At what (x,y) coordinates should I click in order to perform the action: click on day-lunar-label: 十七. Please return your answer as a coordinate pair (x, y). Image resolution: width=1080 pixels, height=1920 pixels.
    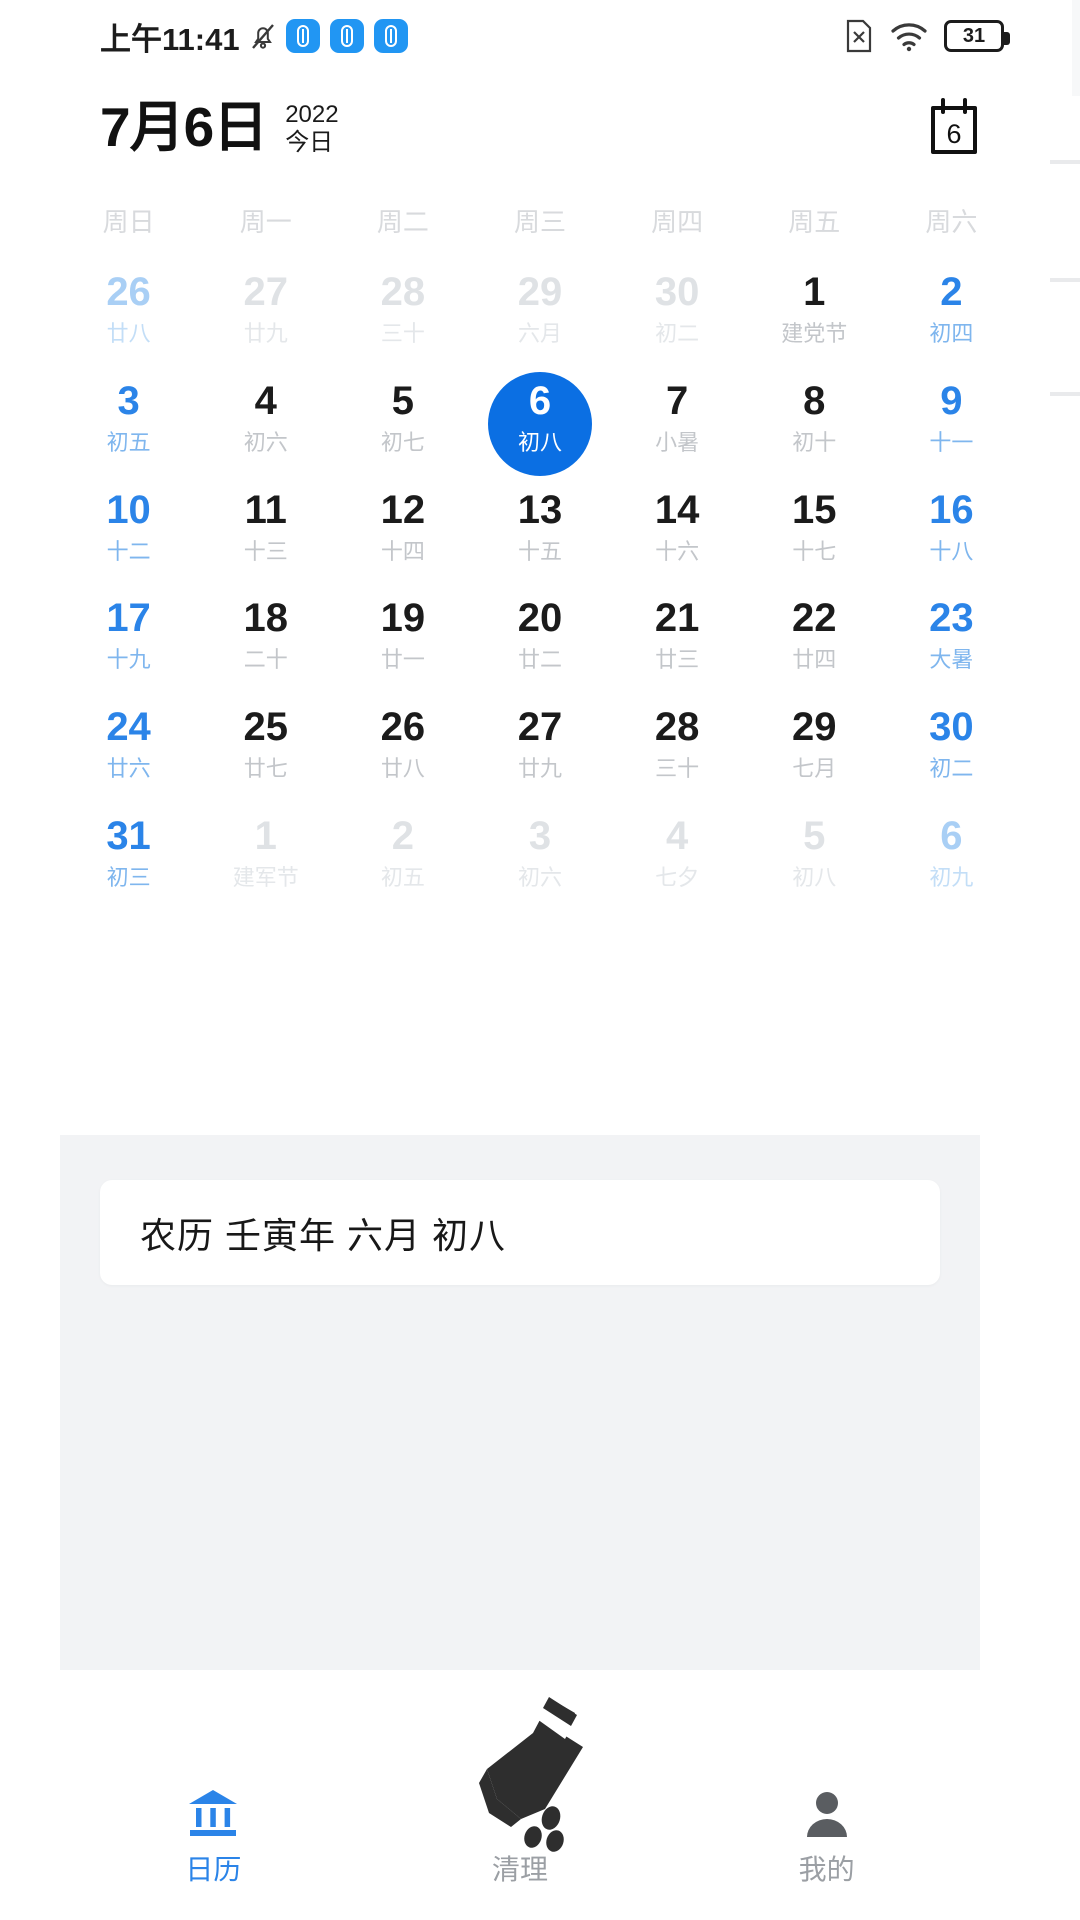
    Looking at the image, I should click on (814, 551).